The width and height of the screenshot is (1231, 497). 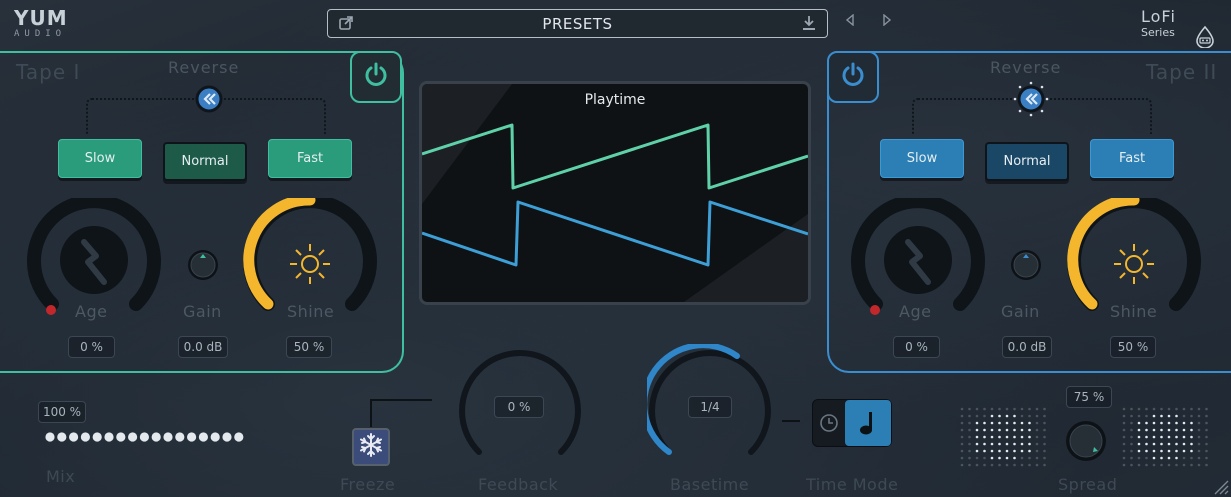 I want to click on tape-one-reverse-toggle, so click(x=209, y=101).